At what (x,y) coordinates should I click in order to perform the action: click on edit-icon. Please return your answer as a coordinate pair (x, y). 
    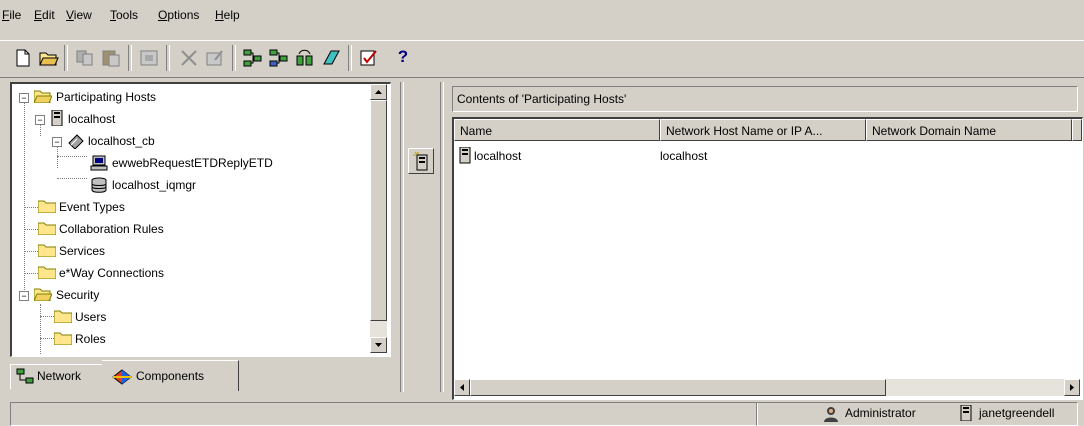
    Looking at the image, I should click on (214, 58).